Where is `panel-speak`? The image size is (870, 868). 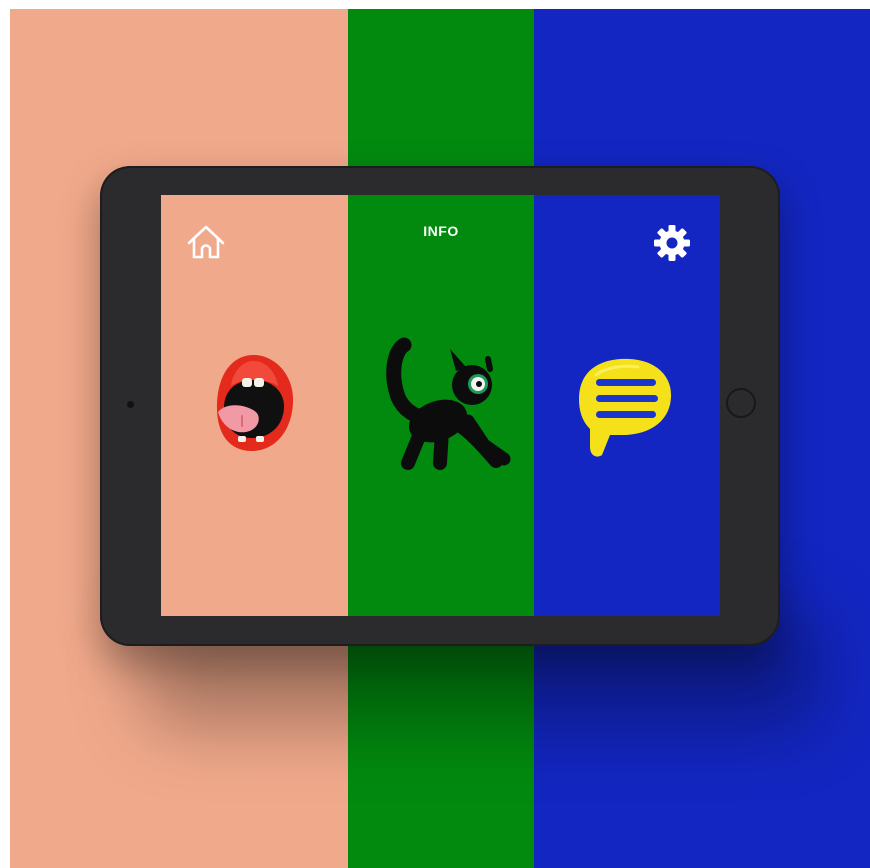
panel-speak is located at coordinates (254, 405).